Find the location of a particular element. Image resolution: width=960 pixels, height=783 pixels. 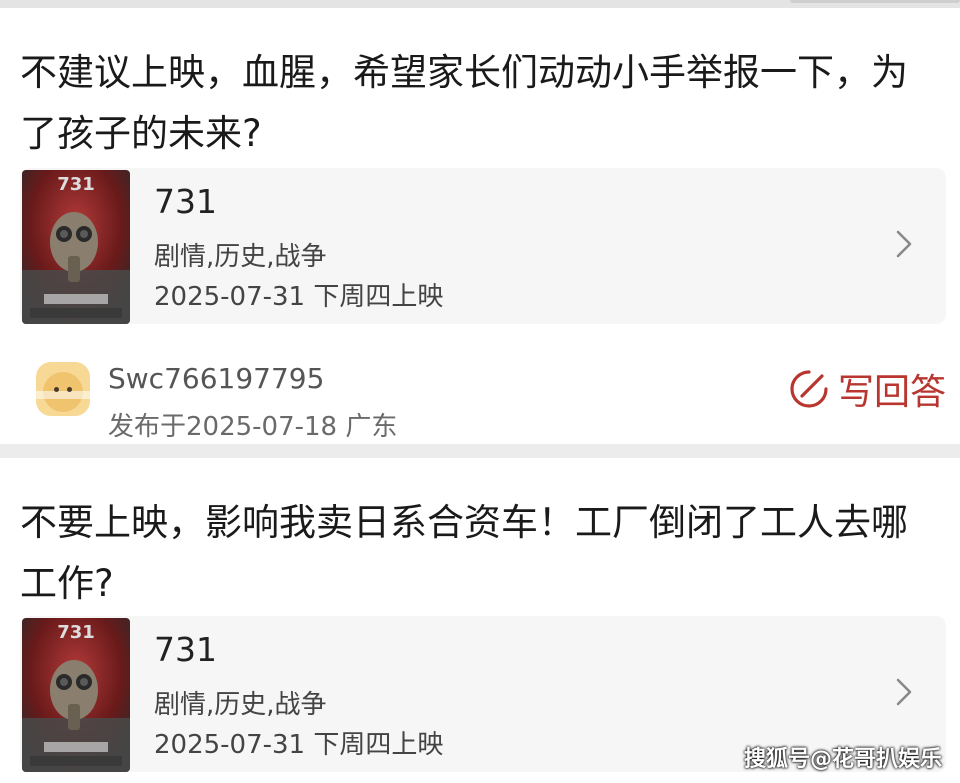

author-row: Swc766197795 发布于2025-07-18 广东 写回答 is located at coordinates (483, 396).